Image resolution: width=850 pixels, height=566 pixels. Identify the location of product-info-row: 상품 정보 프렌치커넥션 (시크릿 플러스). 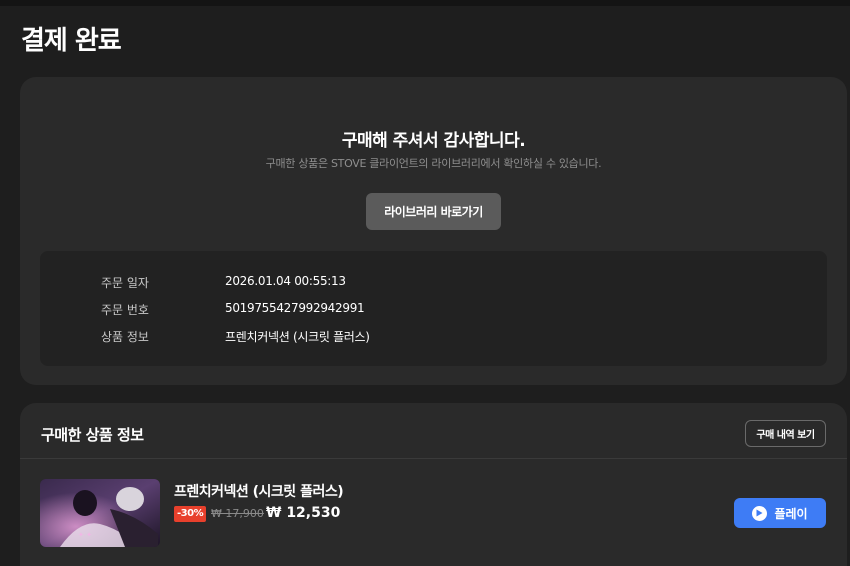
(433, 337).